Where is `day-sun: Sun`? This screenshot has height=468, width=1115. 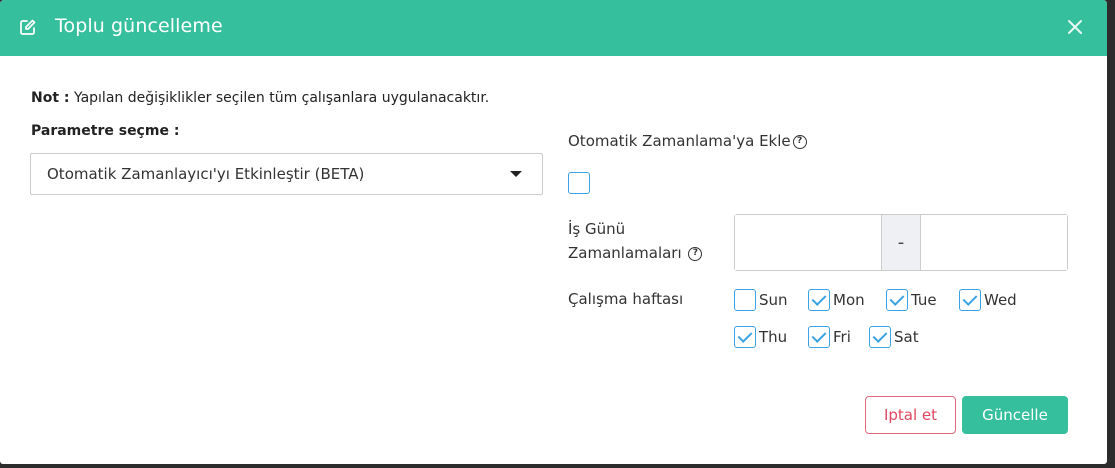 day-sun: Sun is located at coordinates (761, 300).